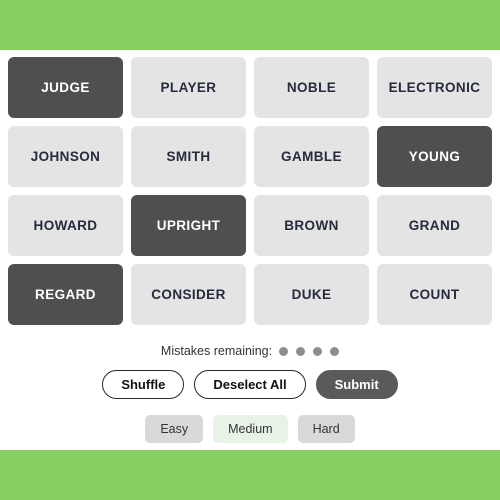  What do you see at coordinates (250, 475) in the screenshot?
I see `bottom-green-banner` at bounding box center [250, 475].